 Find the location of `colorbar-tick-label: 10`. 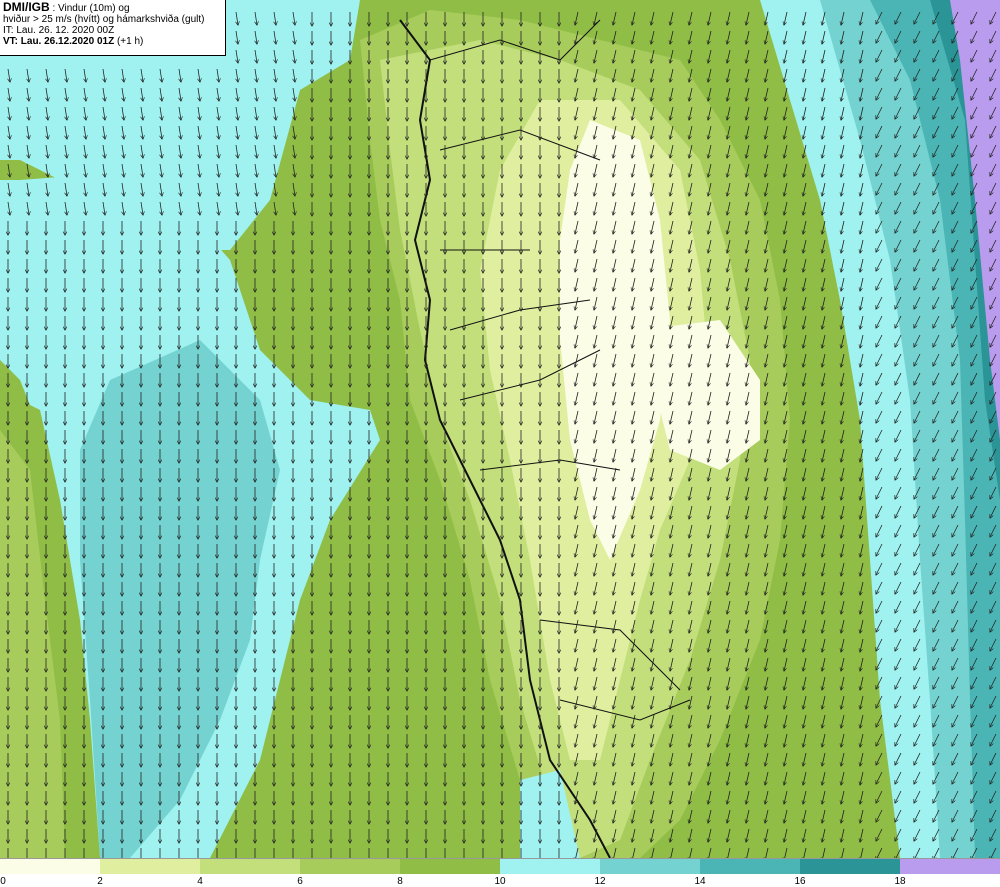

colorbar-tick-label: 10 is located at coordinates (500, 881).